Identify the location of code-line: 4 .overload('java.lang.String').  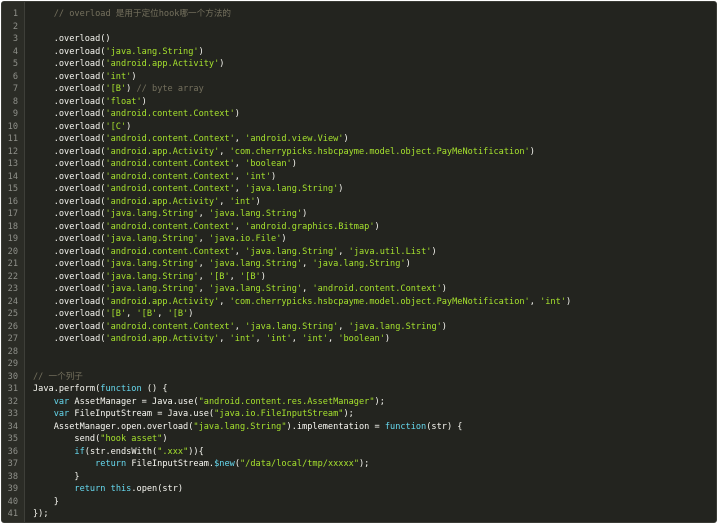
(359, 52).